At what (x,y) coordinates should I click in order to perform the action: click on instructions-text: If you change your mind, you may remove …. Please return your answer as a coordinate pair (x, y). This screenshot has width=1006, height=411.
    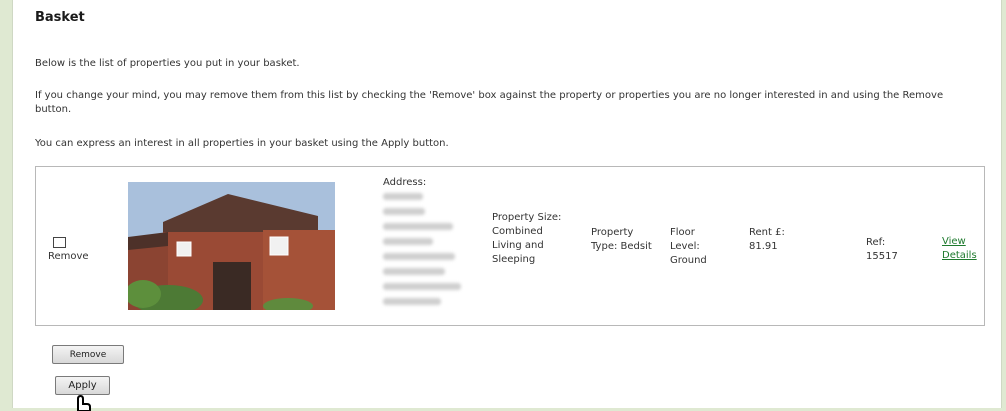
    Looking at the image, I should click on (489, 102).